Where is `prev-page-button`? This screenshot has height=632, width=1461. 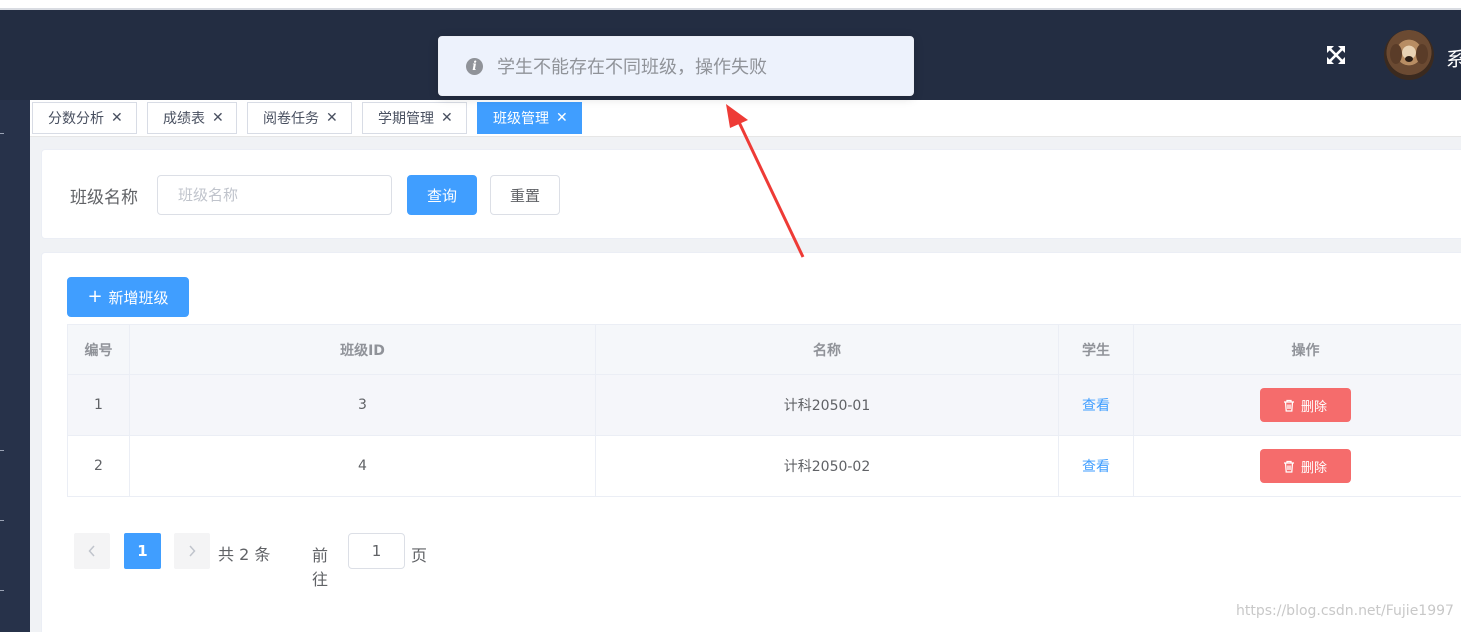
prev-page-button is located at coordinates (92, 551).